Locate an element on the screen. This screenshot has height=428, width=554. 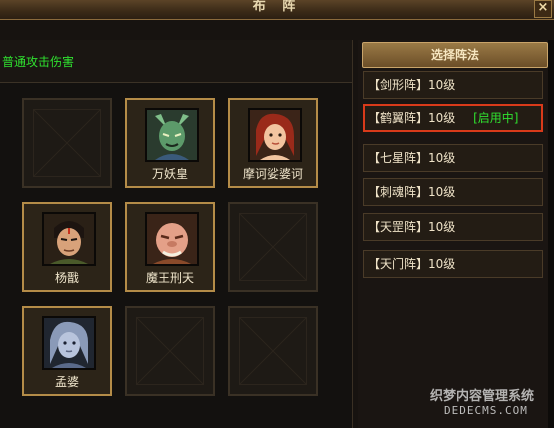
formation-item: 【天门阵】10级 is located at coordinates (453, 264).